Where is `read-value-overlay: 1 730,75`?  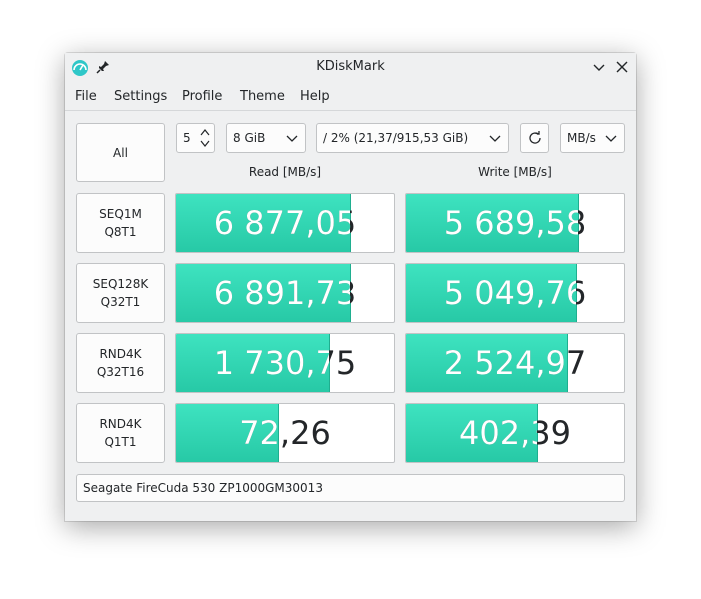 read-value-overlay: 1 730,75 is located at coordinates (271, 363).